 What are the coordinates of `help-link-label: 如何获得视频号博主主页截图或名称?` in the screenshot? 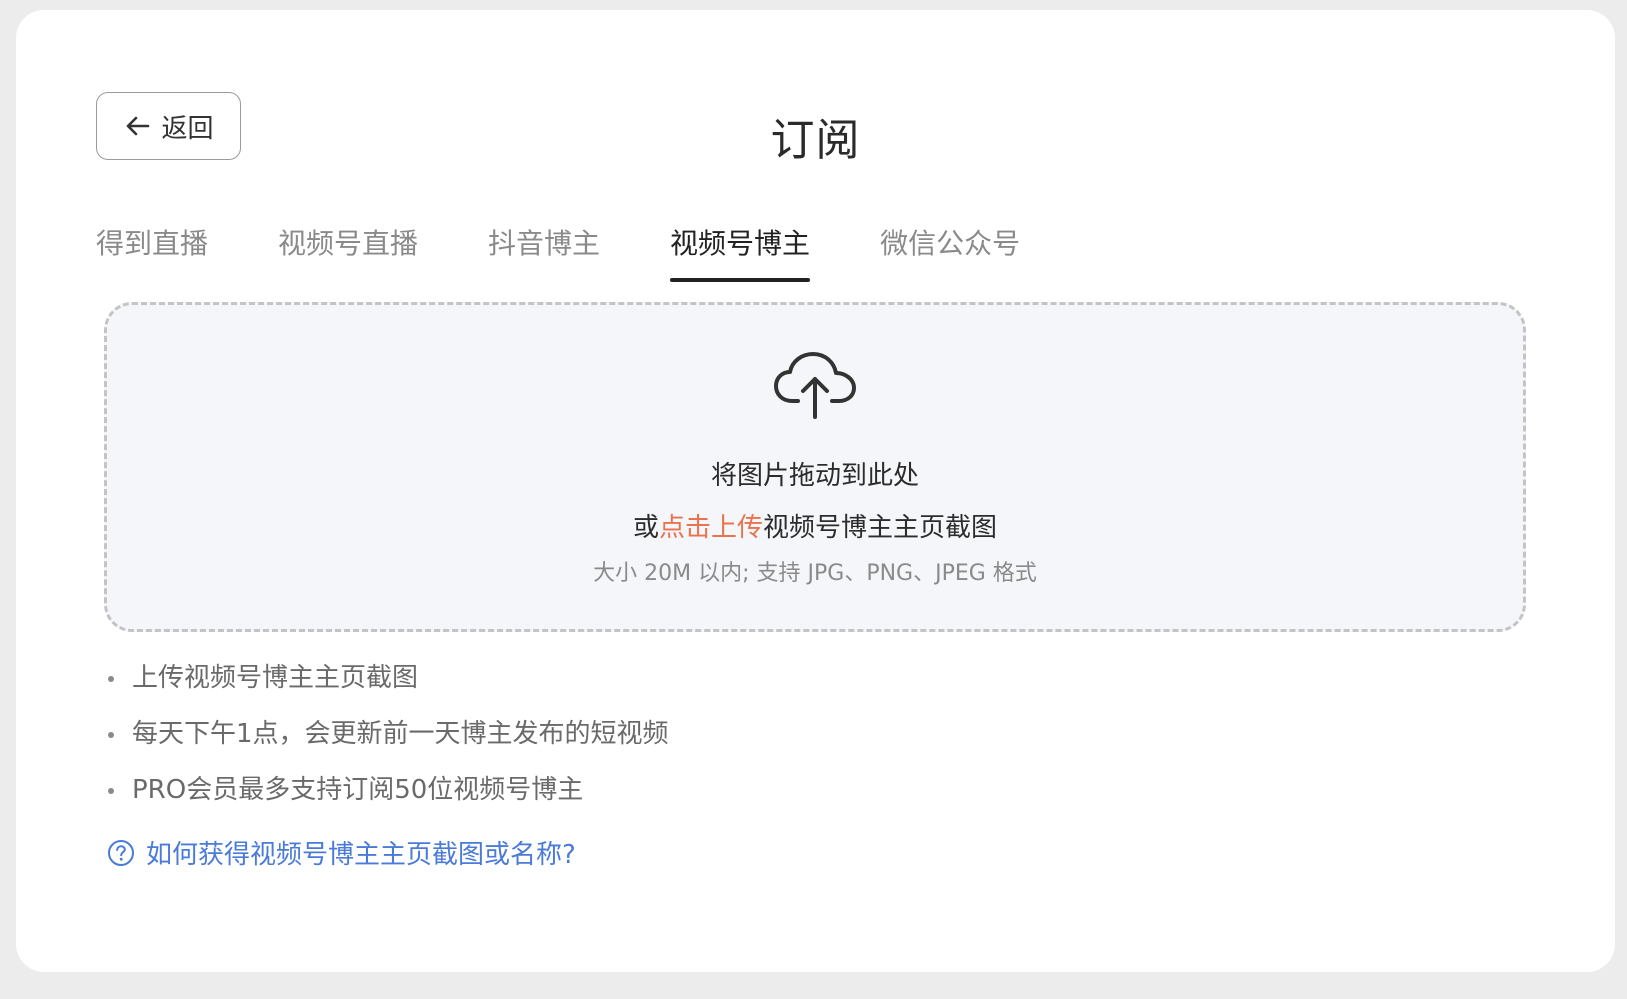 It's located at (361, 855).